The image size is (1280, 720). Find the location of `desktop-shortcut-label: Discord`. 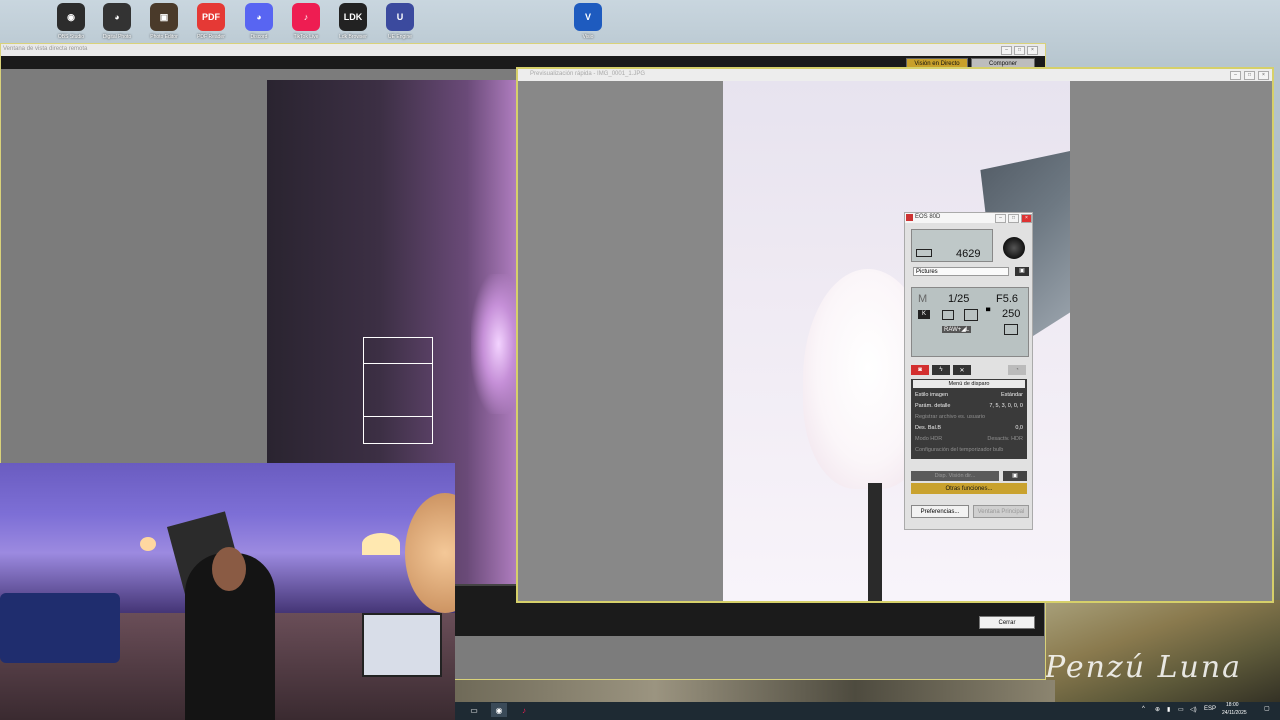

desktop-shortcut-label: Discord is located at coordinates (259, 37).